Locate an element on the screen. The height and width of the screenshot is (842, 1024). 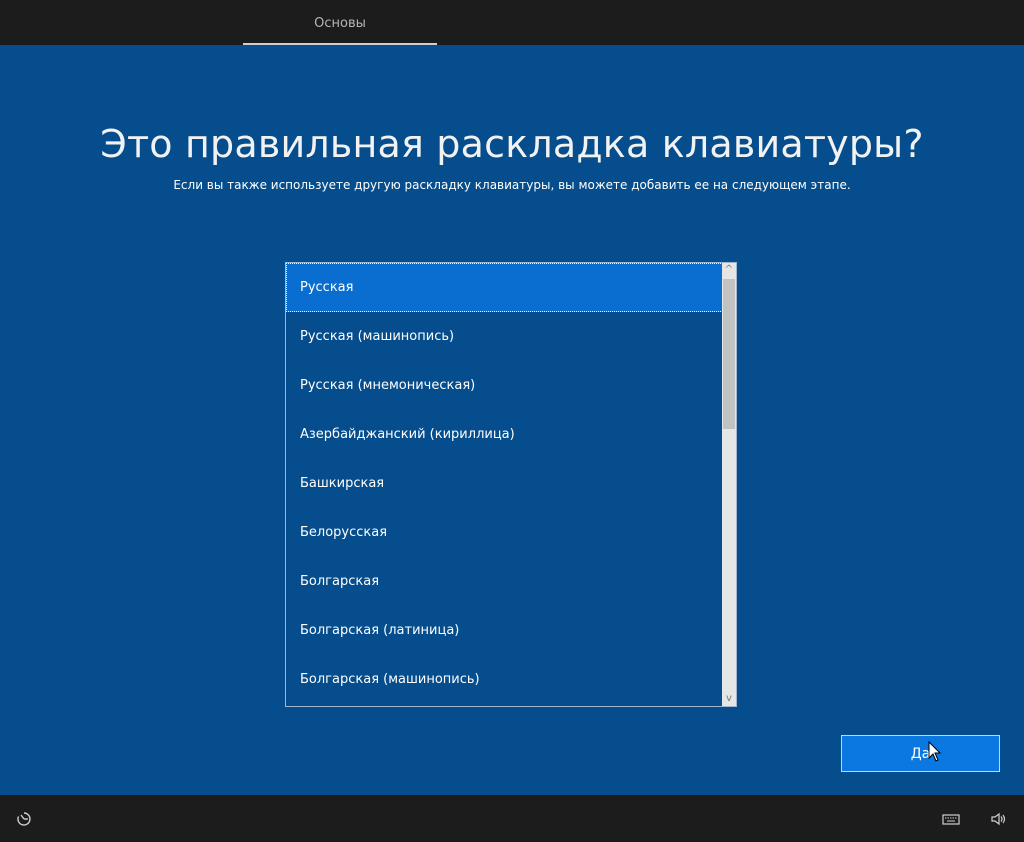
scroll-thumb is located at coordinates (729, 354).